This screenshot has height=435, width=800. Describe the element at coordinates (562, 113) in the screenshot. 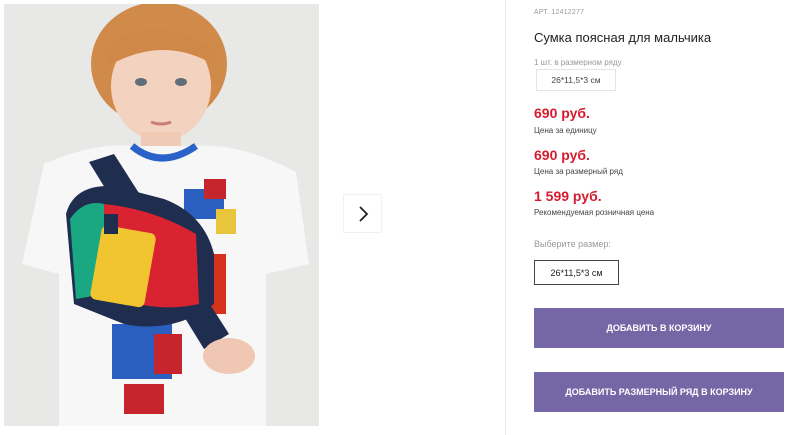

I see `unit-price: 690 руб.` at that location.